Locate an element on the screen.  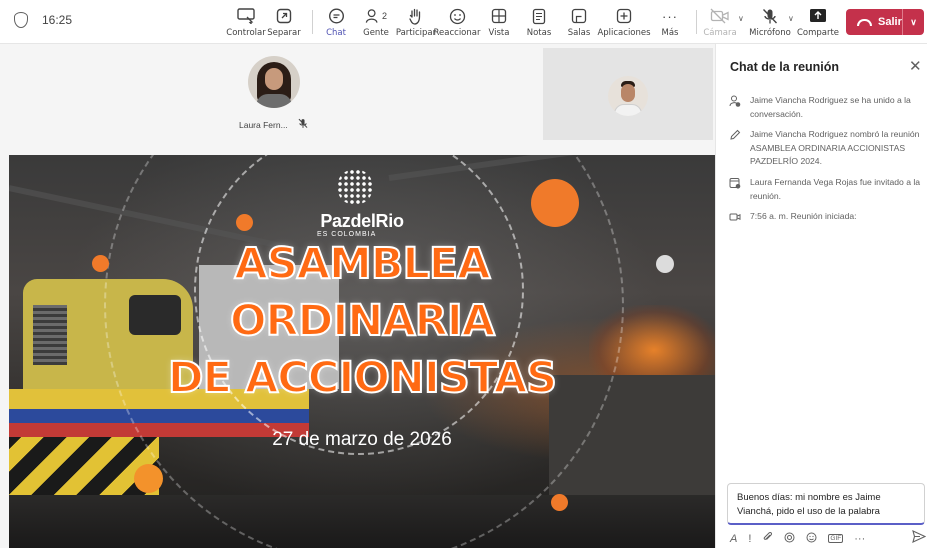
control-screen-icon is located at coordinates (246, 16).